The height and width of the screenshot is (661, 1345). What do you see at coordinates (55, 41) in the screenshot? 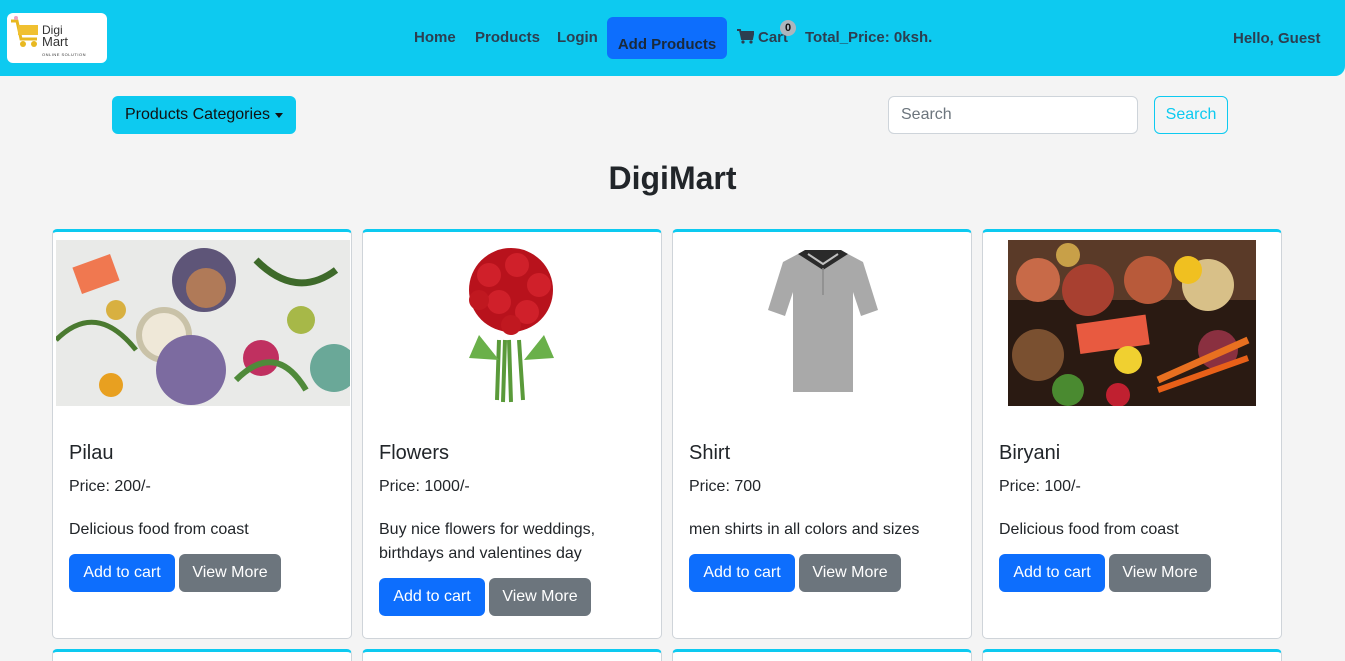
I see `logo-text-mart: Mart` at bounding box center [55, 41].